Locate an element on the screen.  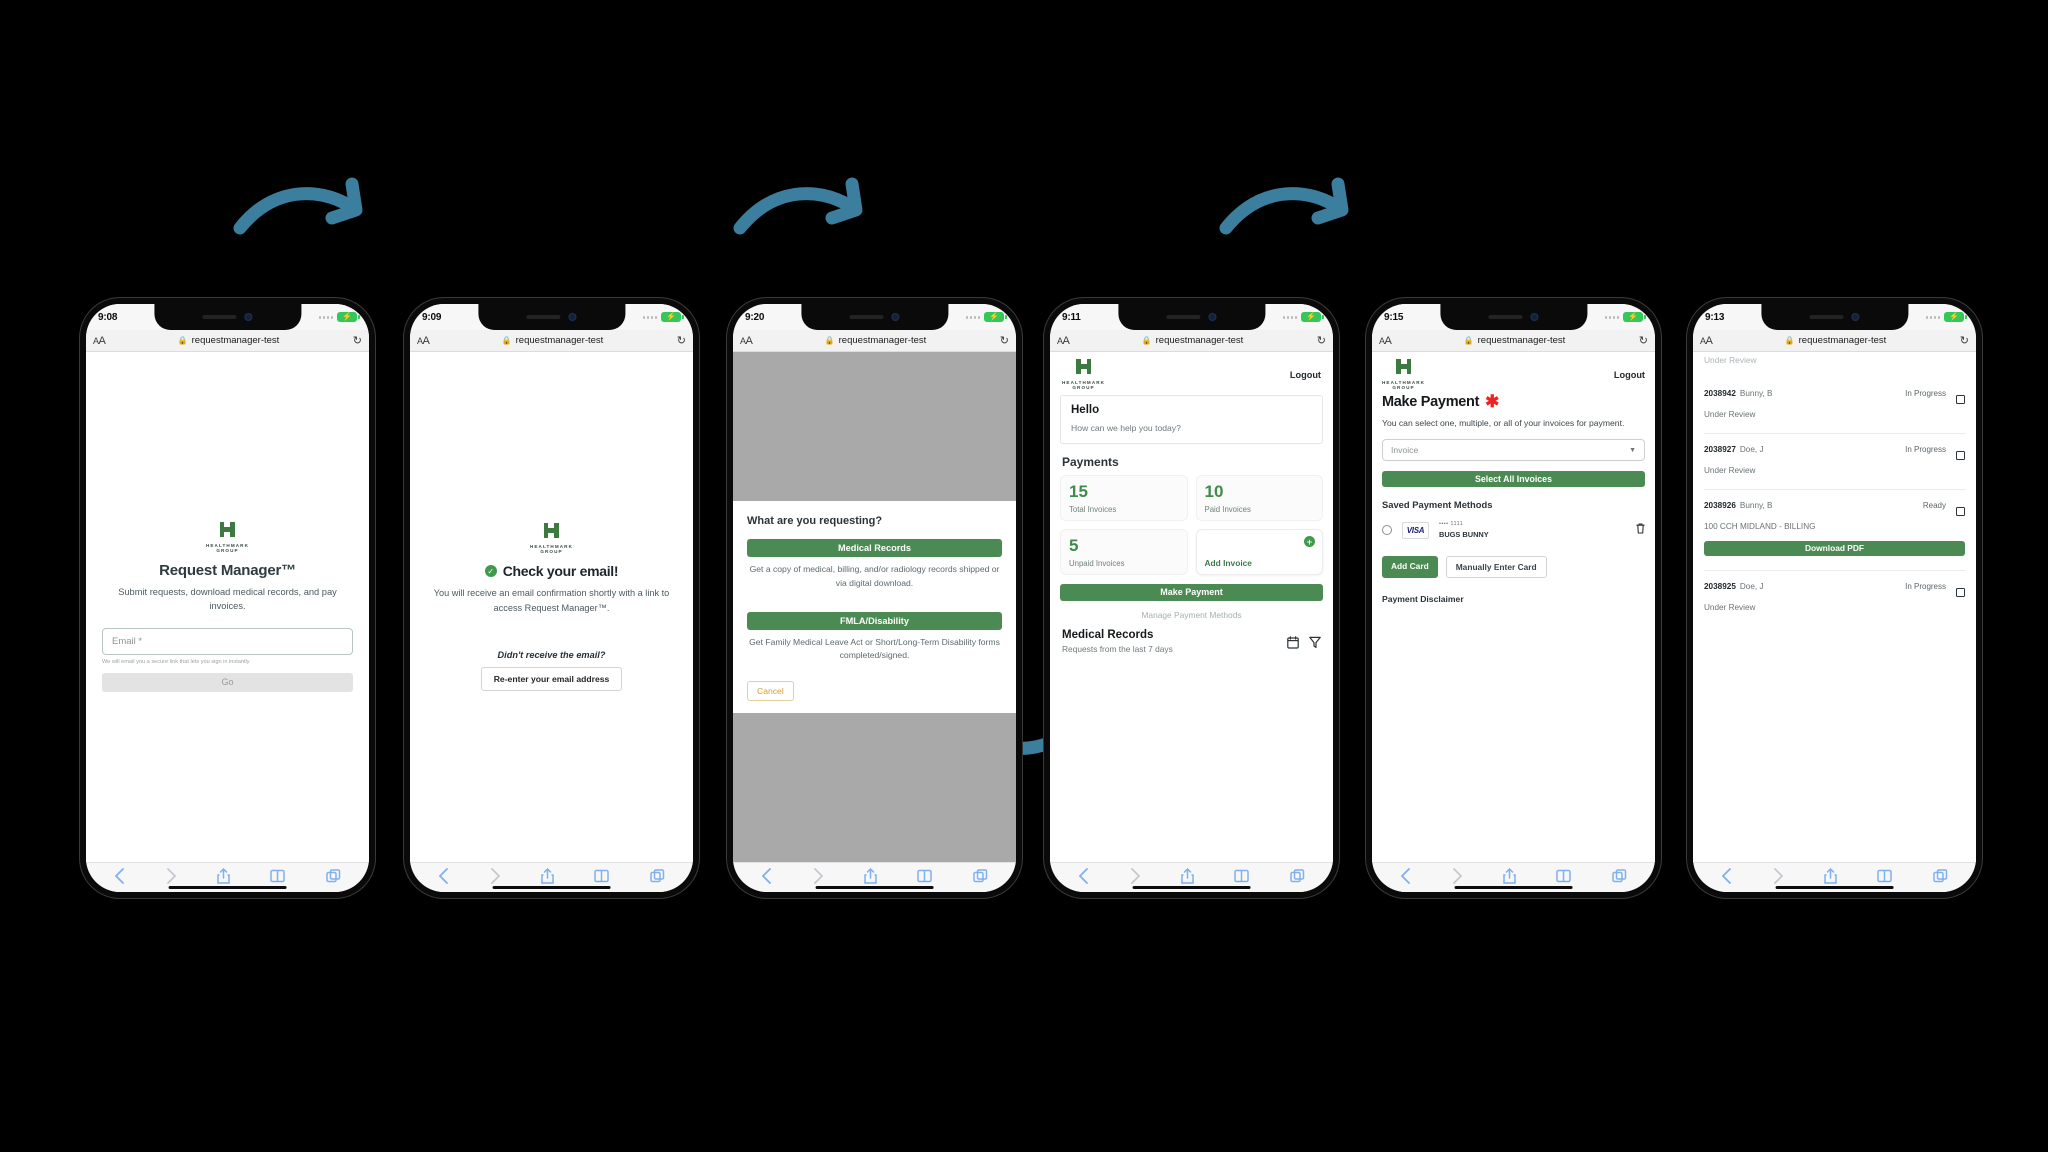
saved-card-row: VISA •••• 1111 BUGS BUNNY is located at coordinates (1513, 530).